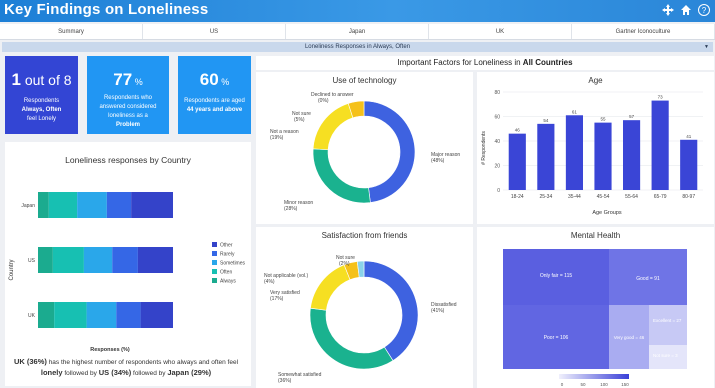 This screenshot has height=388, width=715. What do you see at coordinates (660, 197) in the screenshot?
I see `age-x-tick: 65-79` at bounding box center [660, 197].